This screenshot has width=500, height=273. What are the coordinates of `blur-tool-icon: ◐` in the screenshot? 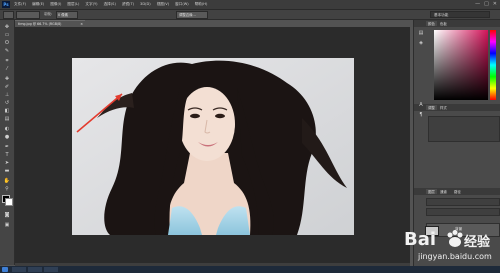 It's located at (7, 129).